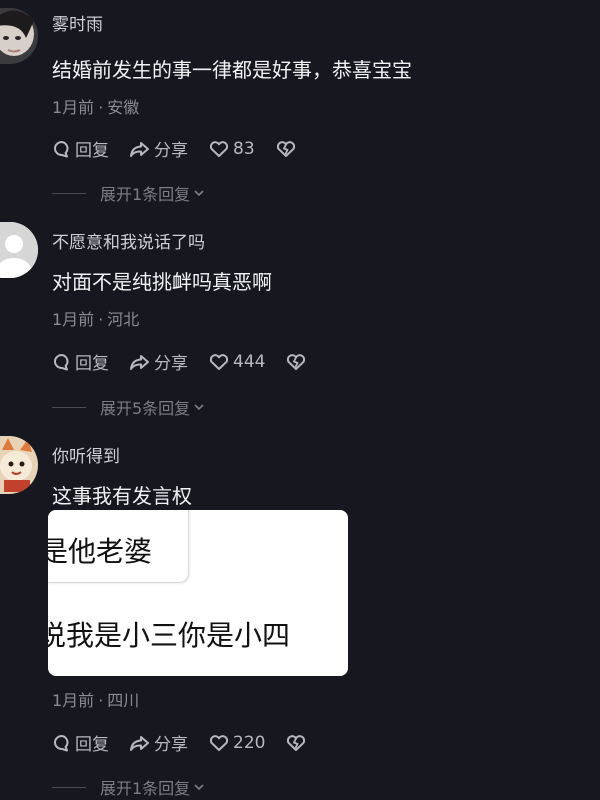  Describe the element at coordinates (86, 454) in the screenshot. I see `comment-username: 你听得到` at that location.